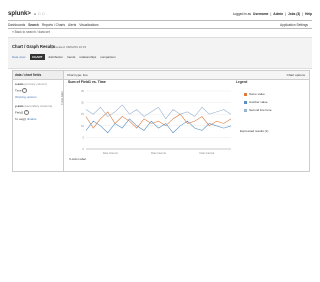  Describe the element at coordinates (31, 32) in the screenshot. I see `back-link: « Back to search / data set` at that location.